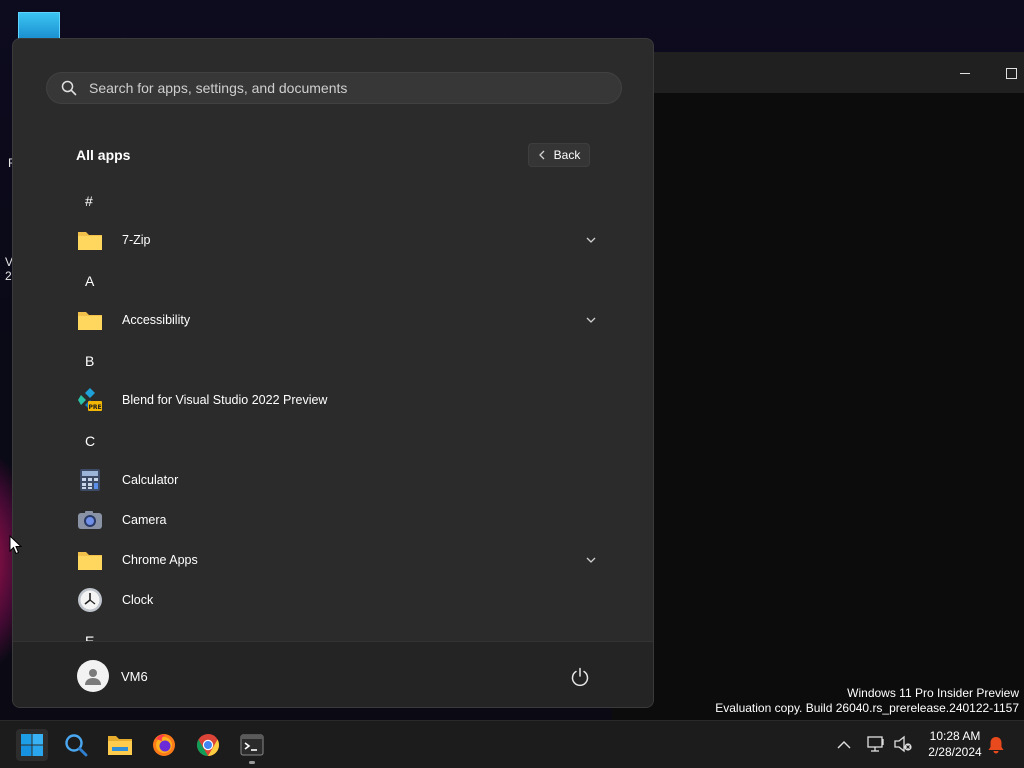 This screenshot has width=1024, height=768. What do you see at coordinates (218, 88) in the screenshot?
I see `search-placeholder: Search for apps, settings, and documents` at bounding box center [218, 88].